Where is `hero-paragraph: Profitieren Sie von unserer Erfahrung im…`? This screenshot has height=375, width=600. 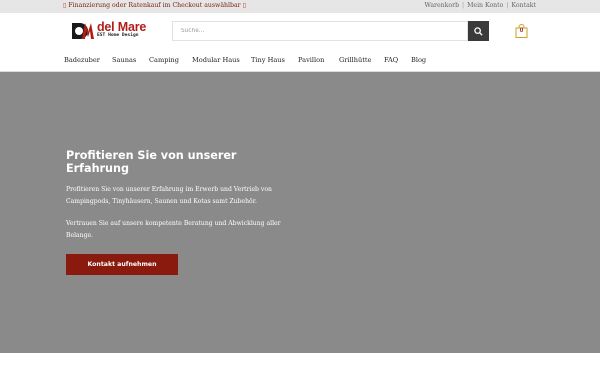
hero-paragraph: Profitieren Sie von unserer Erfahrung im… is located at coordinates (169, 195).